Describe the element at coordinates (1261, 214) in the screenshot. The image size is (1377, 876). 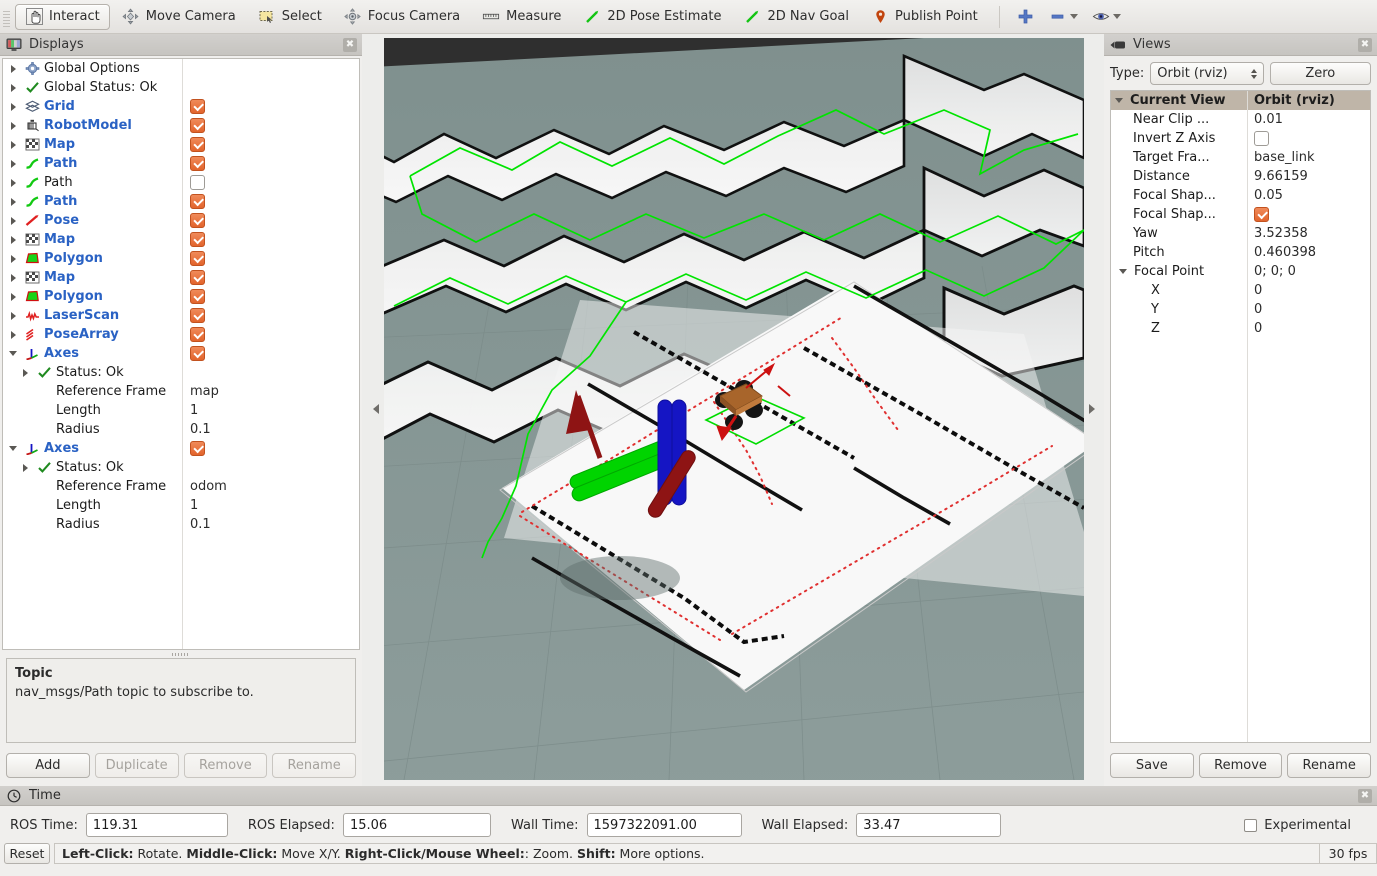
I see `view-property-checkbox` at that location.